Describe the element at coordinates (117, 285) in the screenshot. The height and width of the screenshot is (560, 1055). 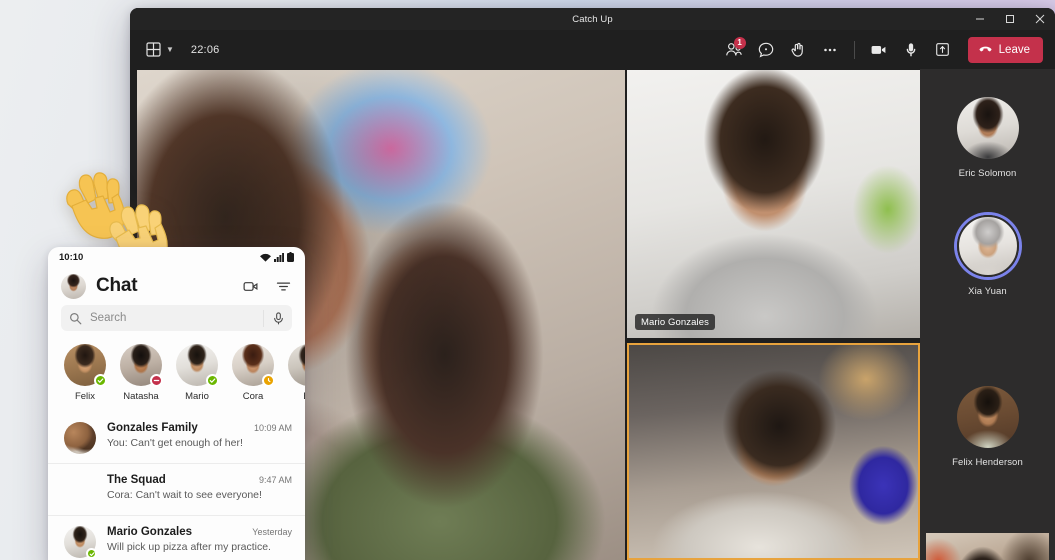
I see `page-title: Chat` at that location.